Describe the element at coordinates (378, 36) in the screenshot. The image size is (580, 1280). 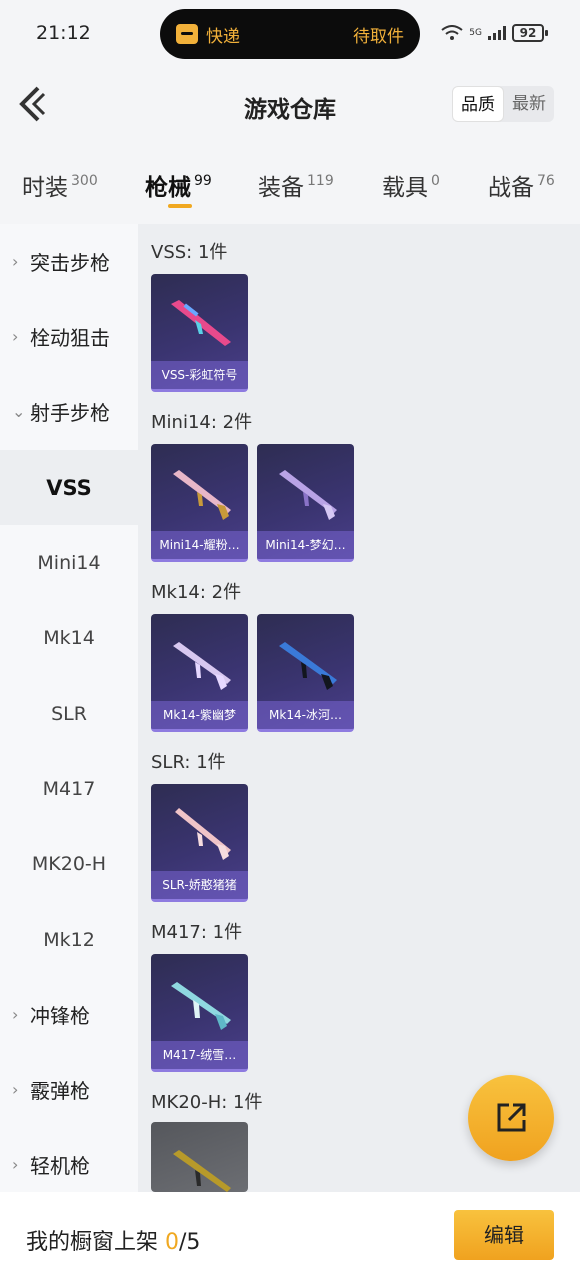
I see `island-status: 待取件` at that location.